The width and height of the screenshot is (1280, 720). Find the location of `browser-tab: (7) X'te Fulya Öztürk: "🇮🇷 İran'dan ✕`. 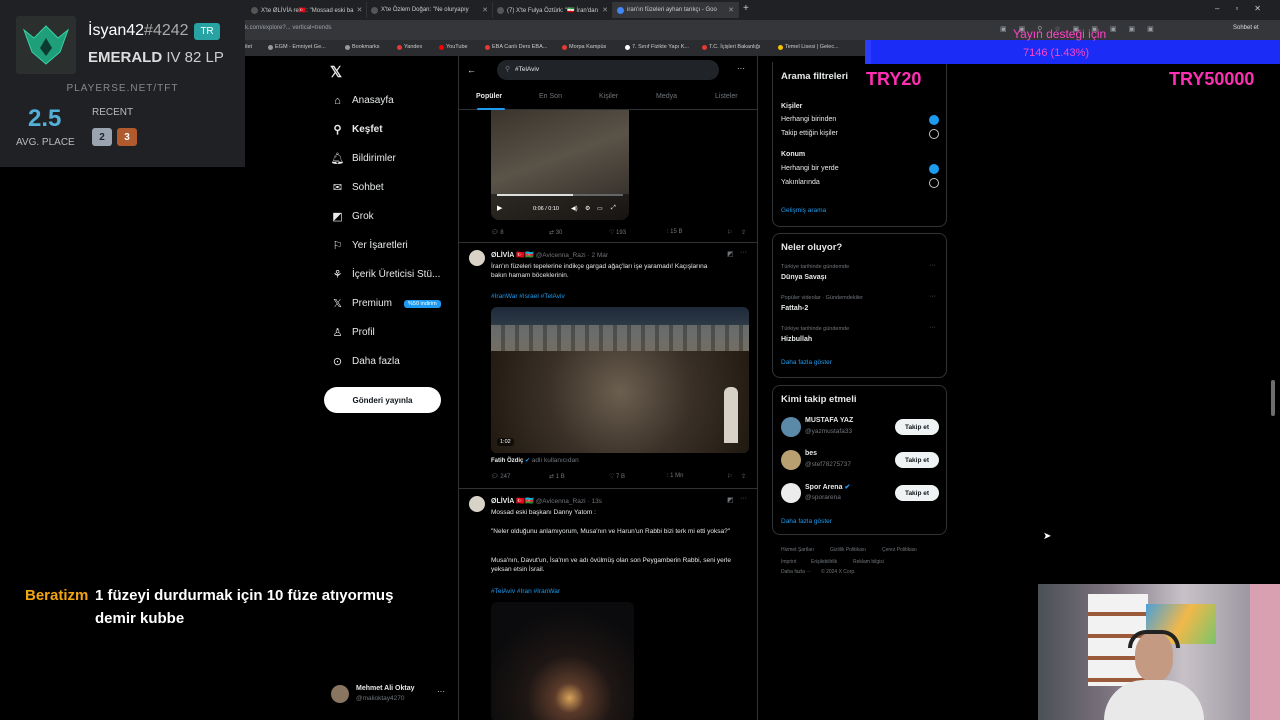

browser-tab: (7) X'te Fulya Öztürk: "🇮🇷 İran'dan ✕ is located at coordinates (553, 10).